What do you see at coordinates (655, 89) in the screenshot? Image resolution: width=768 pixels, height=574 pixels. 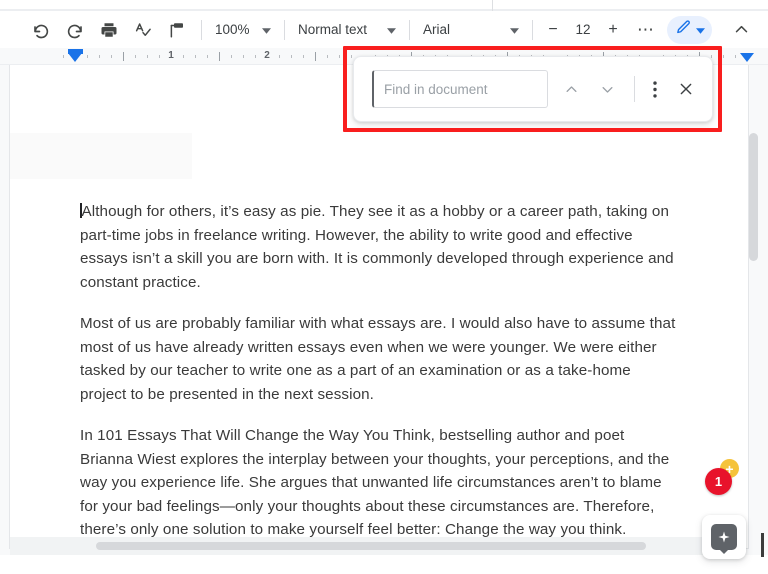 I see `find-options-icon` at bounding box center [655, 89].